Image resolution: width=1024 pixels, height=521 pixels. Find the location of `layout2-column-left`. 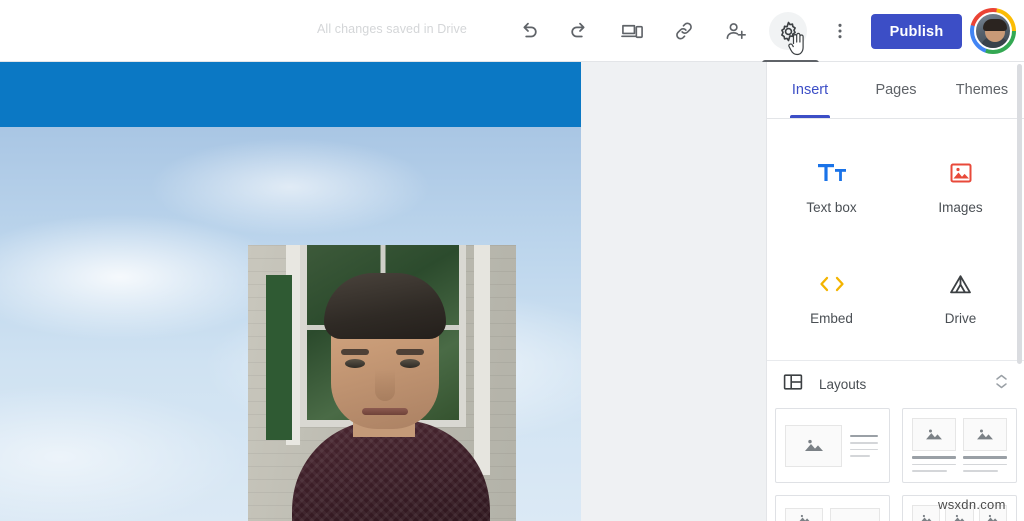

layout2-column-left is located at coordinates (934, 445).